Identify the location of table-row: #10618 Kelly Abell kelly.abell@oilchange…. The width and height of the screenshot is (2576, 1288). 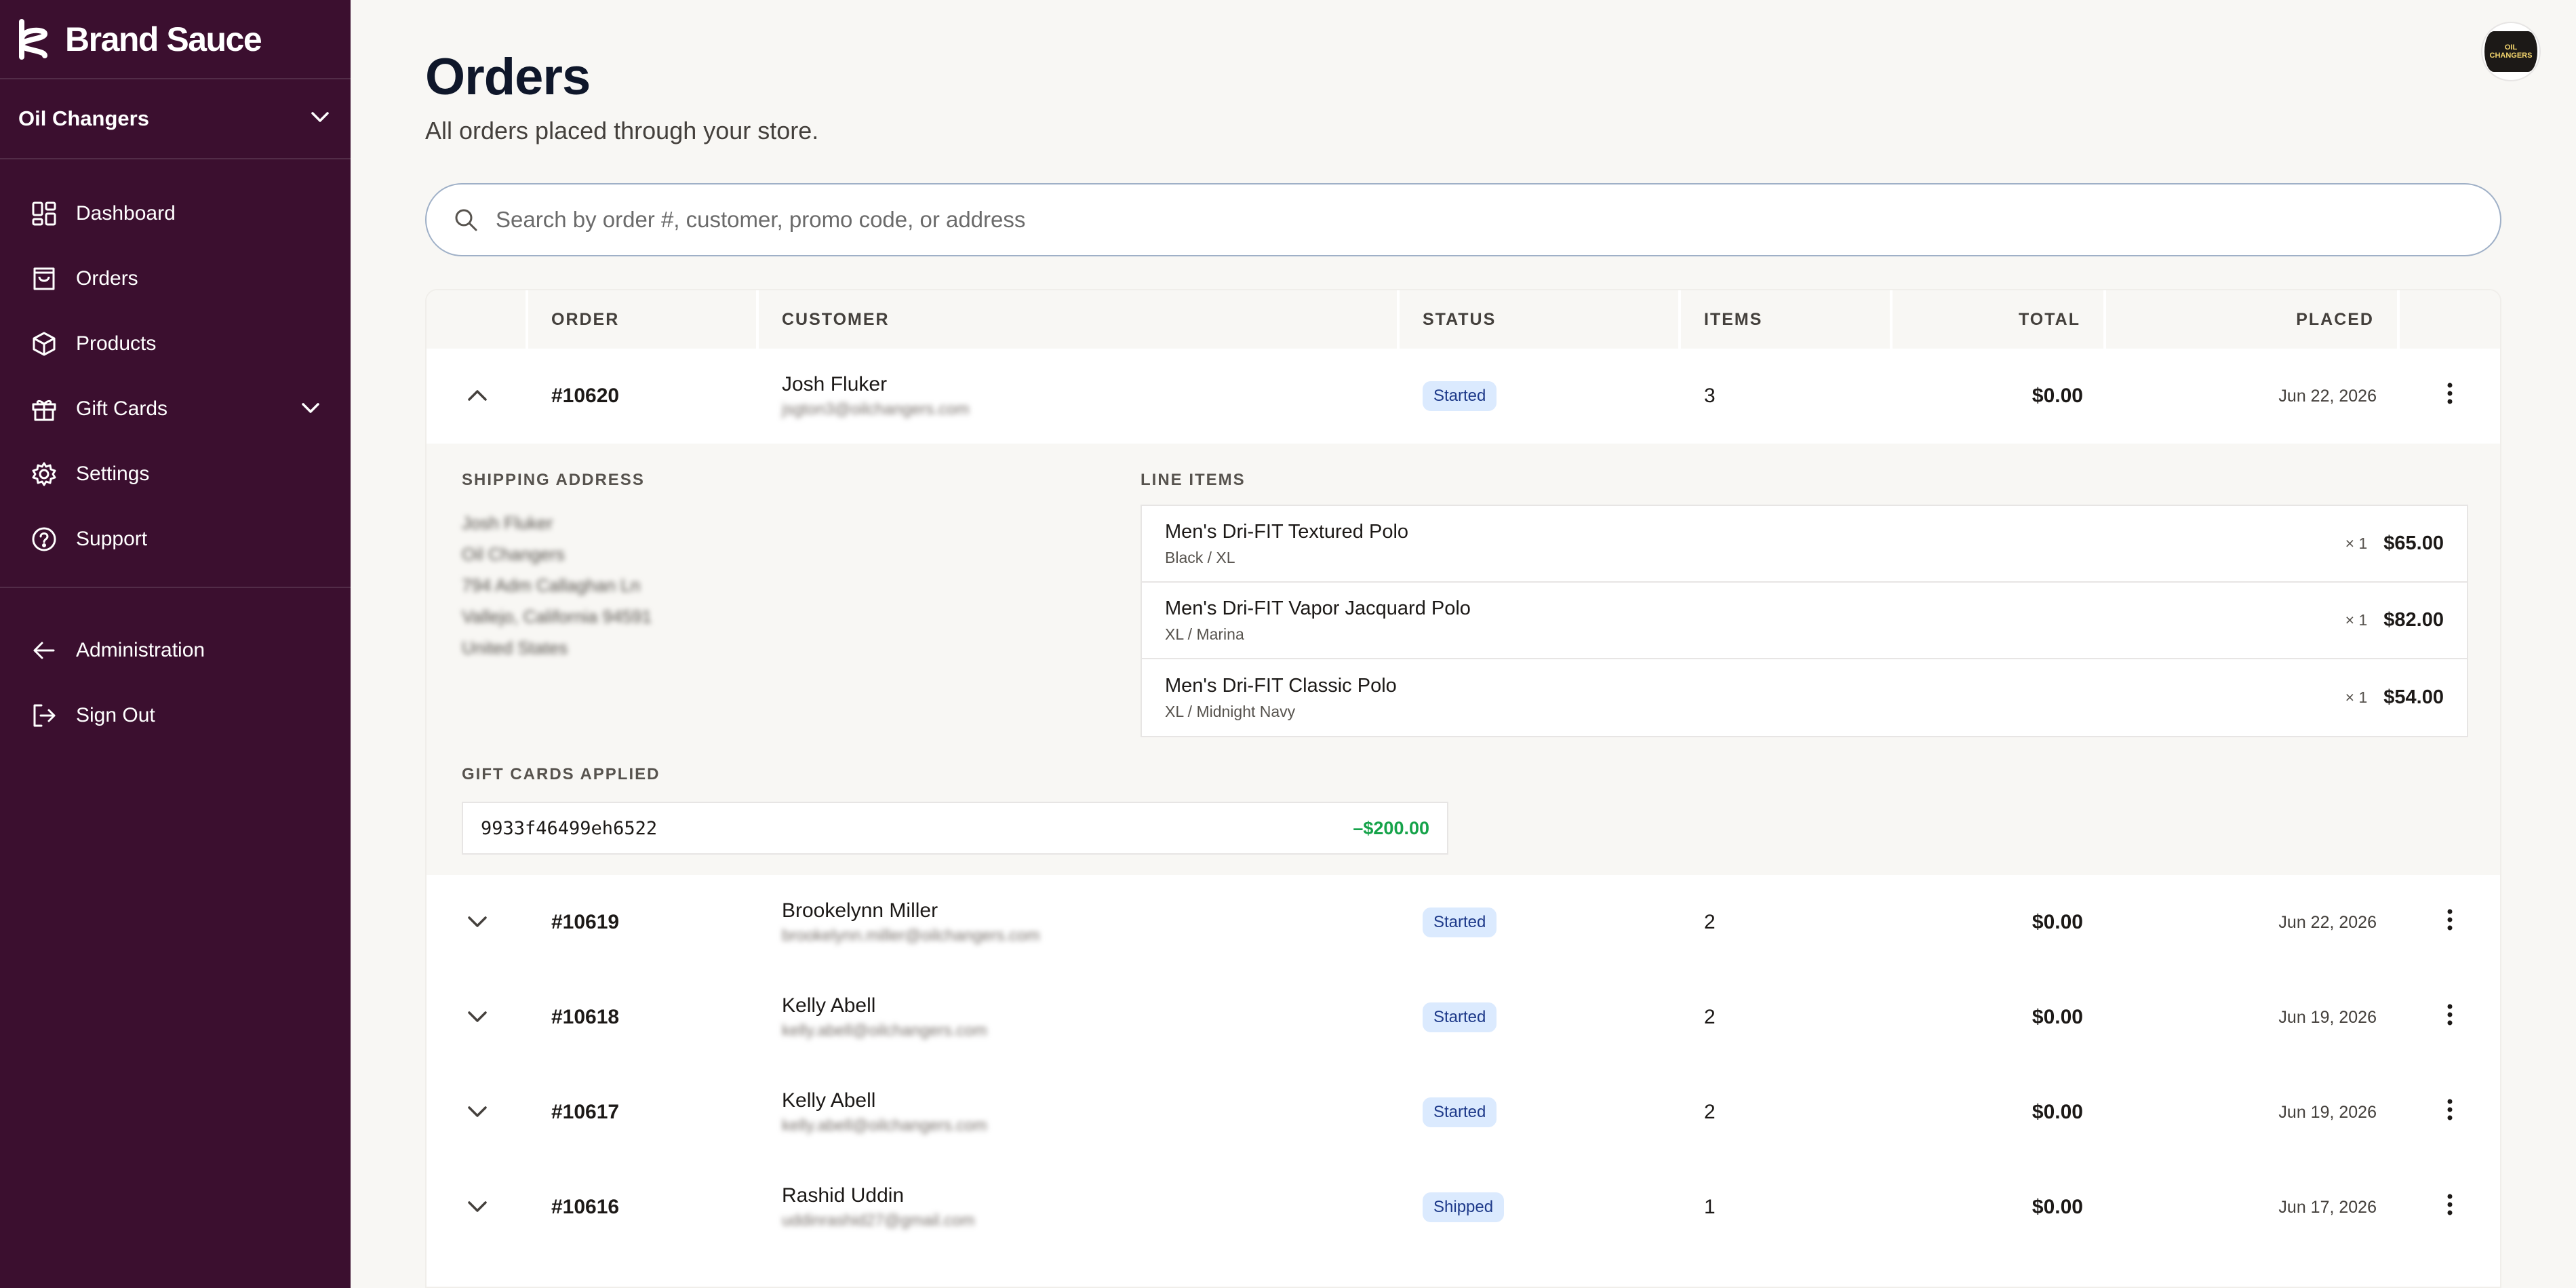
(1464, 1017).